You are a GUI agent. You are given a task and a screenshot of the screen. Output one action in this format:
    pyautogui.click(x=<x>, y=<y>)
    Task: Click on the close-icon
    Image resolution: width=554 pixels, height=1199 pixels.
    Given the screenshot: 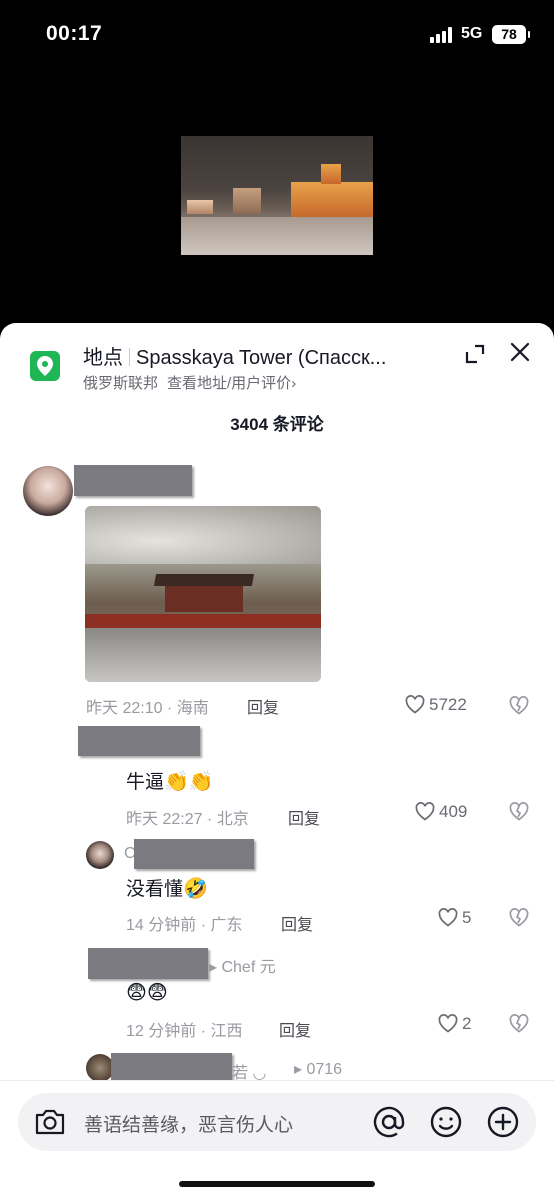 What is the action you would take?
    pyautogui.click(x=520, y=352)
    